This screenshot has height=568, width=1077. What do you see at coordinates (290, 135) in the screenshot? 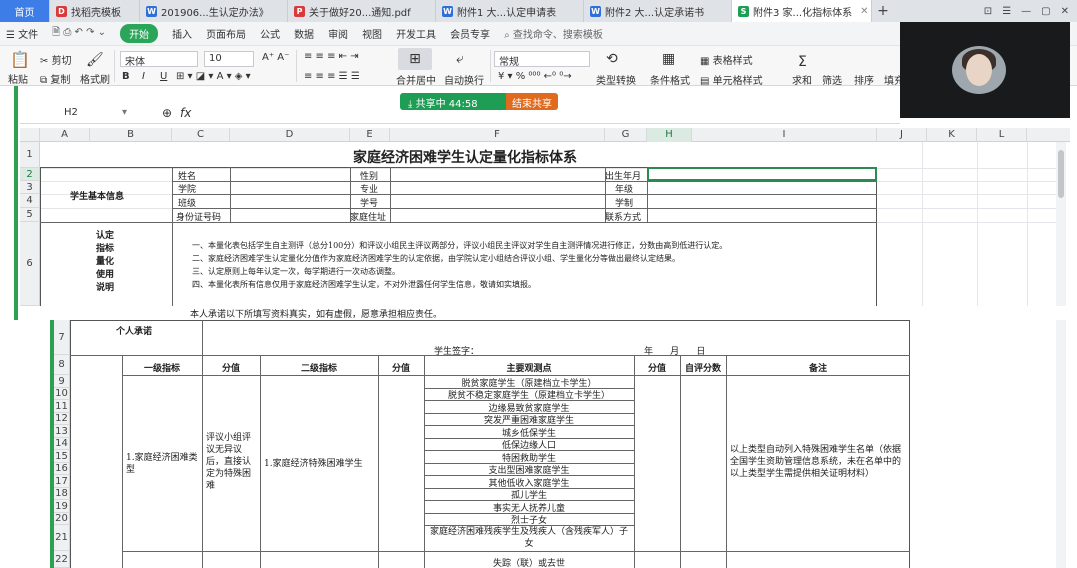
I see `col-header-d: D` at bounding box center [290, 135].